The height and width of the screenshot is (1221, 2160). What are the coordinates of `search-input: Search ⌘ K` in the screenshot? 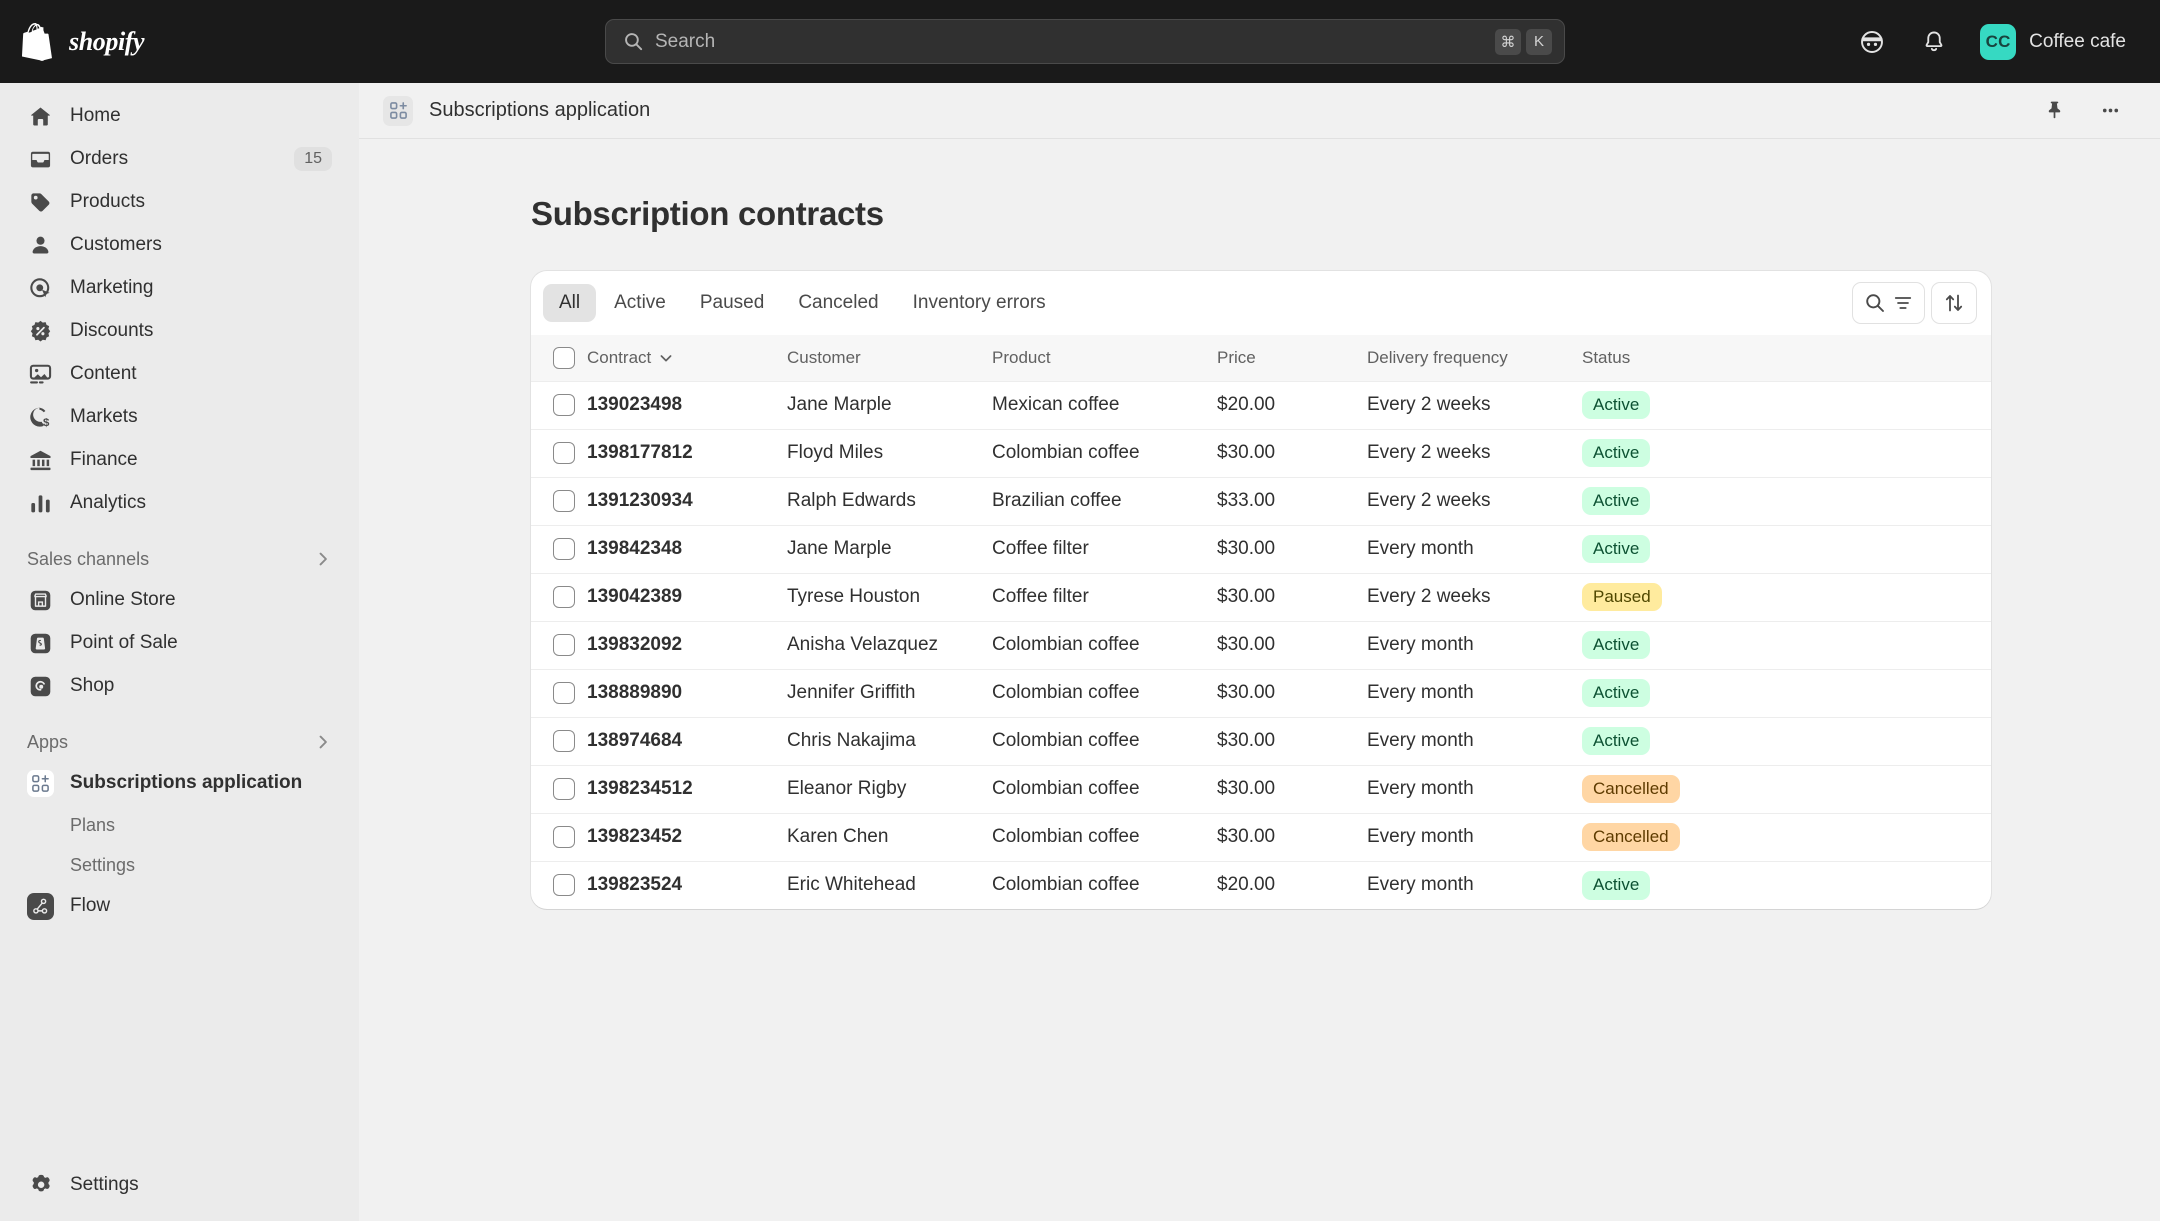 It's located at (1085, 41).